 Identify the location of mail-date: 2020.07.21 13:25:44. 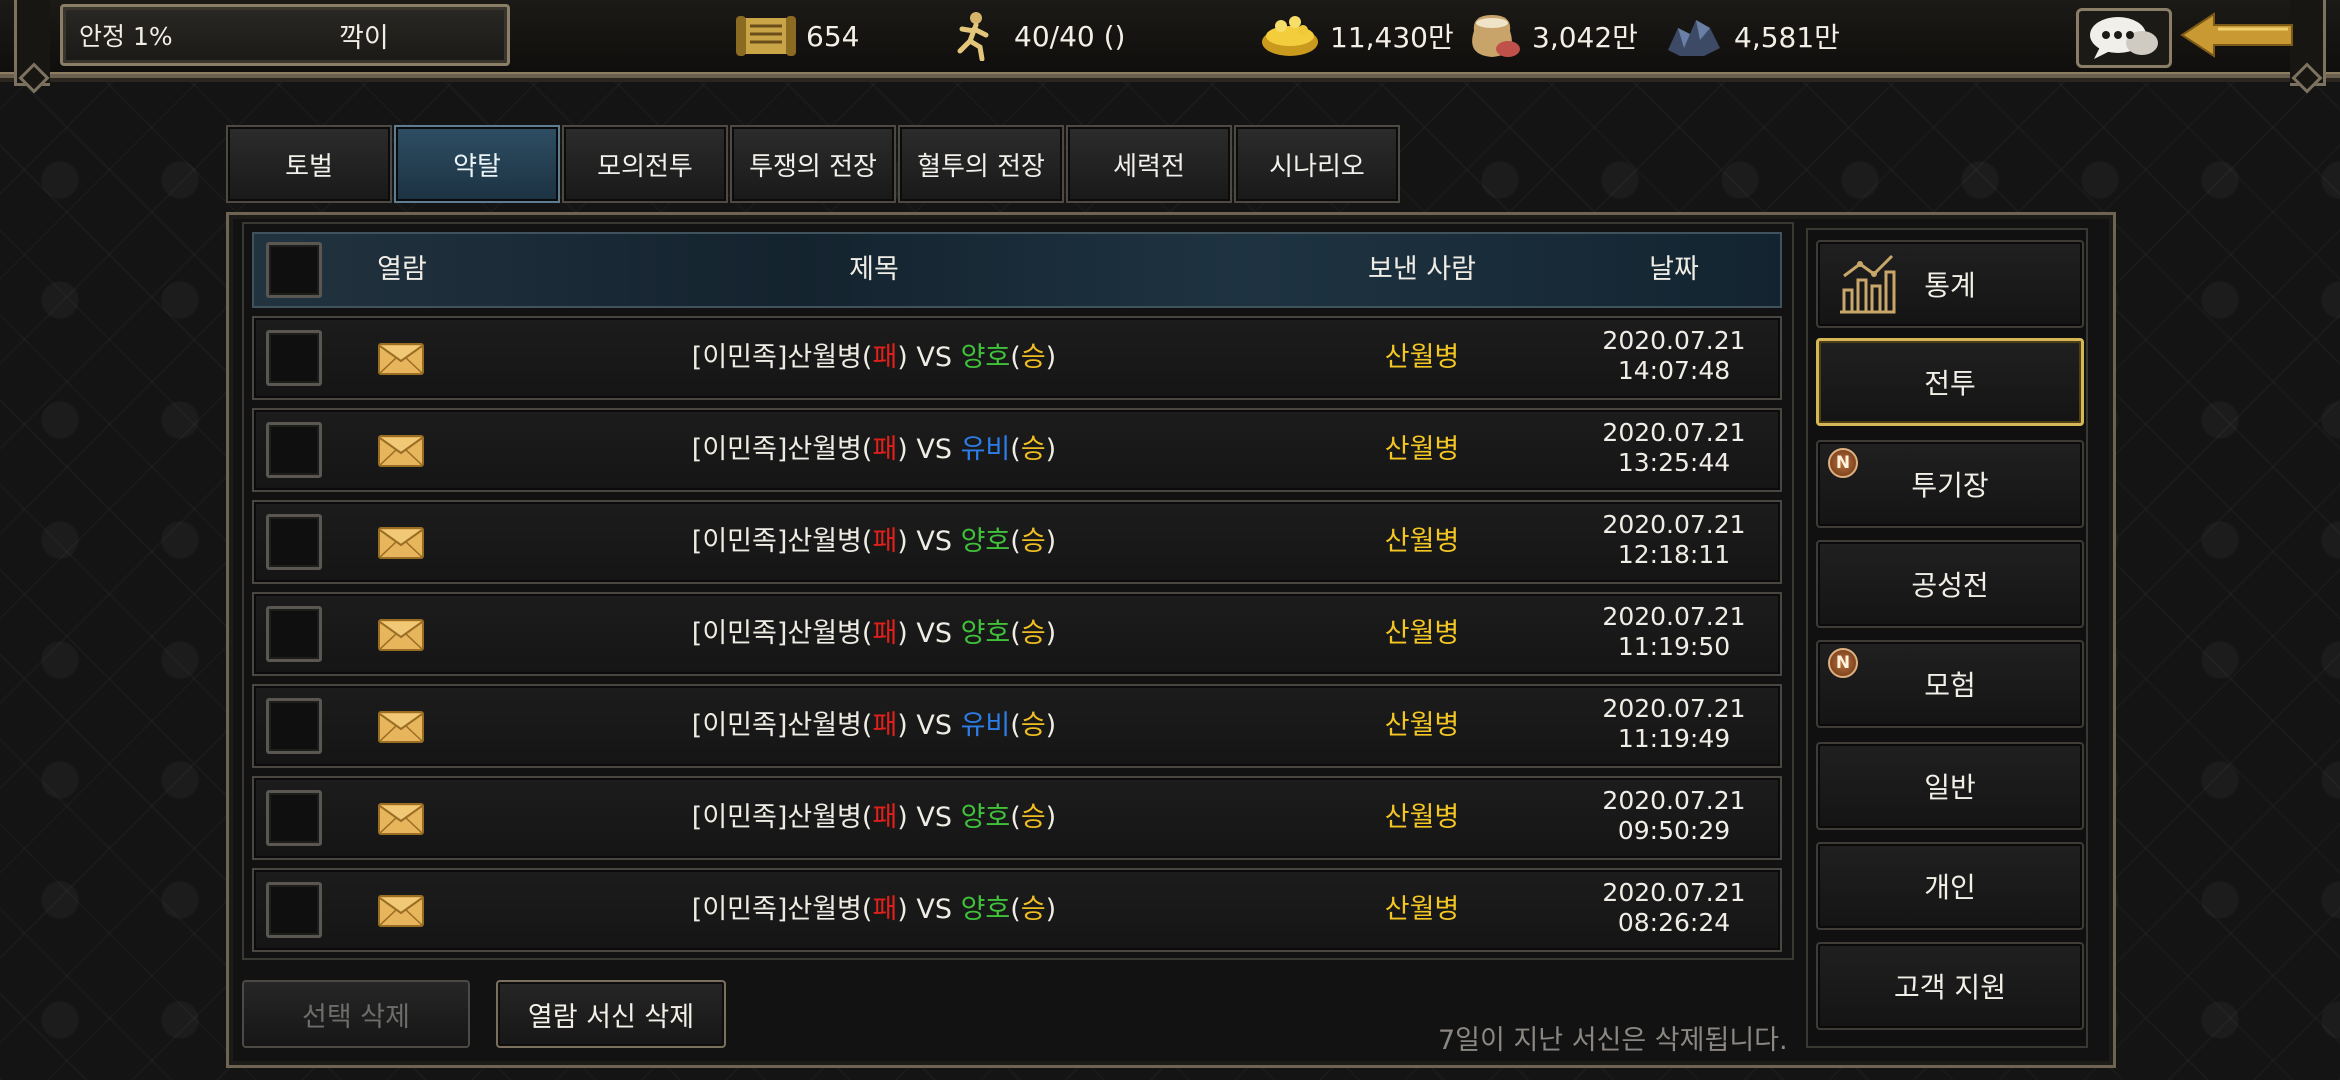
(1673, 448).